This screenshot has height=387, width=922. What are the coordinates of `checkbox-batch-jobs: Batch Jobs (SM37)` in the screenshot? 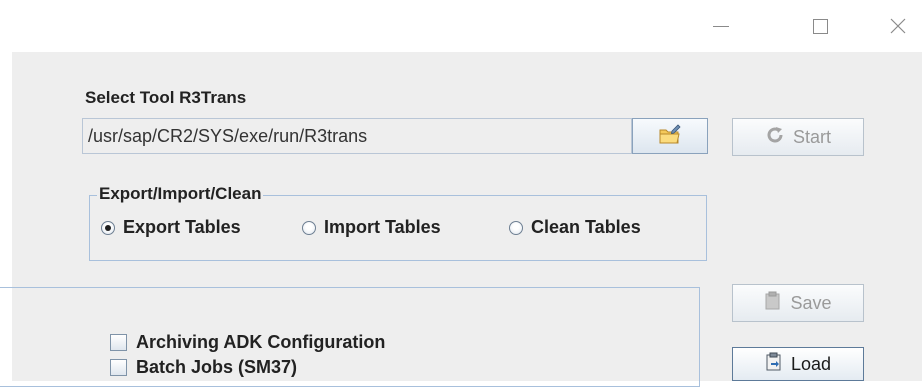 It's located at (203, 367).